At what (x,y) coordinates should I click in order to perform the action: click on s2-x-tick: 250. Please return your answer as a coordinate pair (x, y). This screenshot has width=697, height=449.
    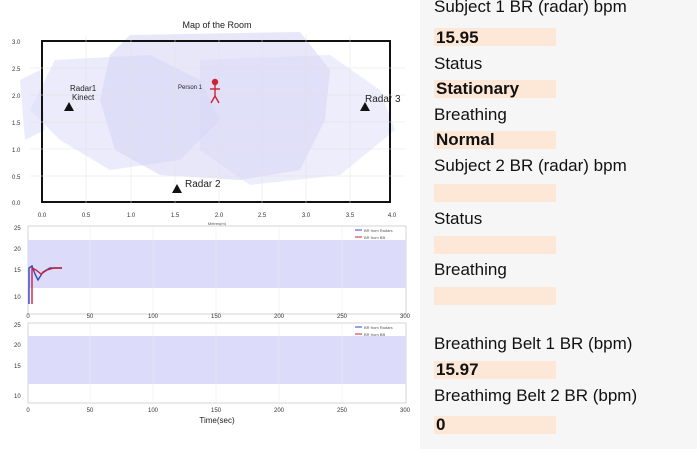
    Looking at the image, I should click on (342, 411).